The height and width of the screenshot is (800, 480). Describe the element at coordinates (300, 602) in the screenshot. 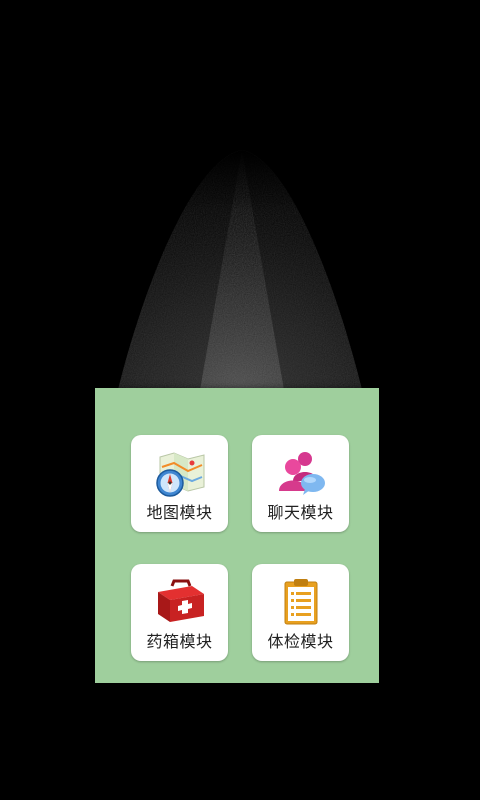

I see `clipboard-icon` at that location.